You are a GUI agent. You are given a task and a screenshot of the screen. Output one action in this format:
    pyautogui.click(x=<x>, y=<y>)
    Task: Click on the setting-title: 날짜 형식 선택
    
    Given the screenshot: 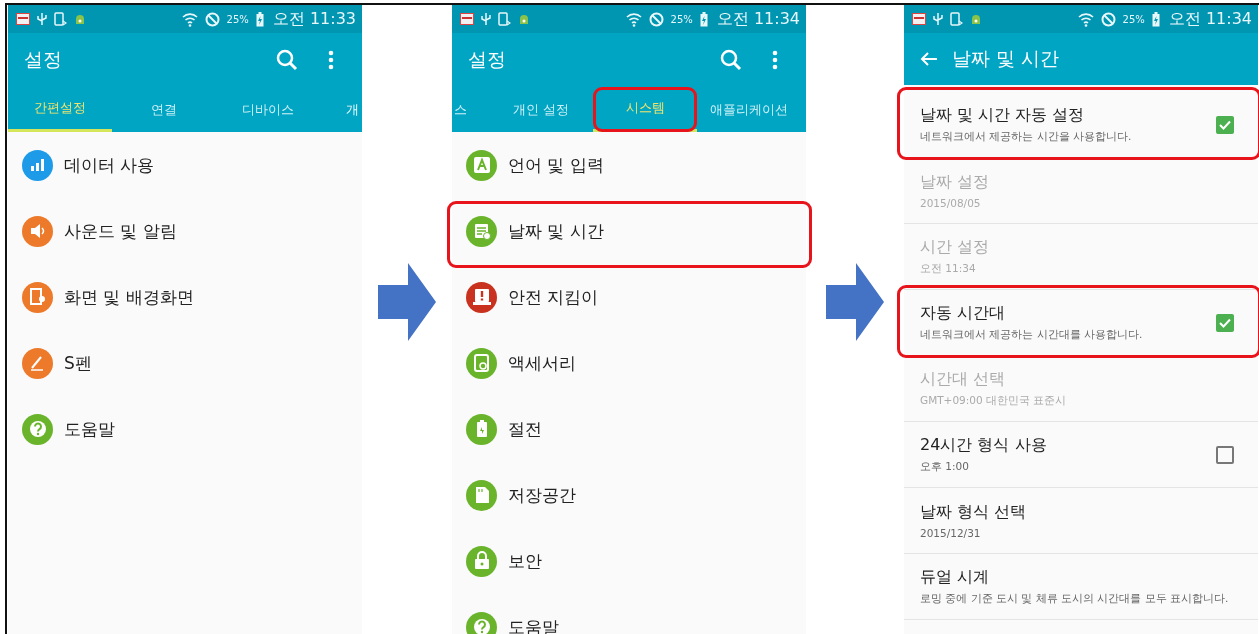 What is the action you would take?
    pyautogui.click(x=974, y=512)
    